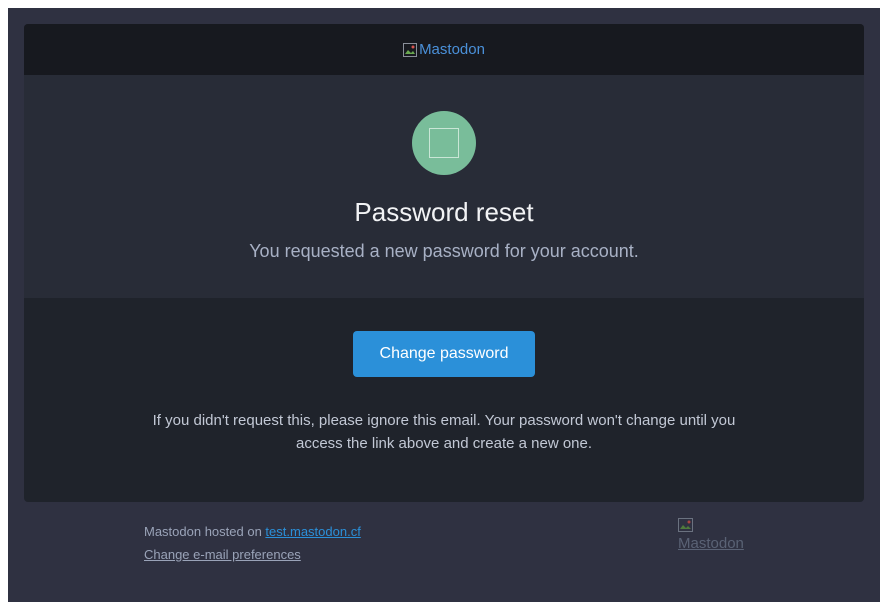  Describe the element at coordinates (444, 354) in the screenshot. I see `change-password-button: Change password` at that location.